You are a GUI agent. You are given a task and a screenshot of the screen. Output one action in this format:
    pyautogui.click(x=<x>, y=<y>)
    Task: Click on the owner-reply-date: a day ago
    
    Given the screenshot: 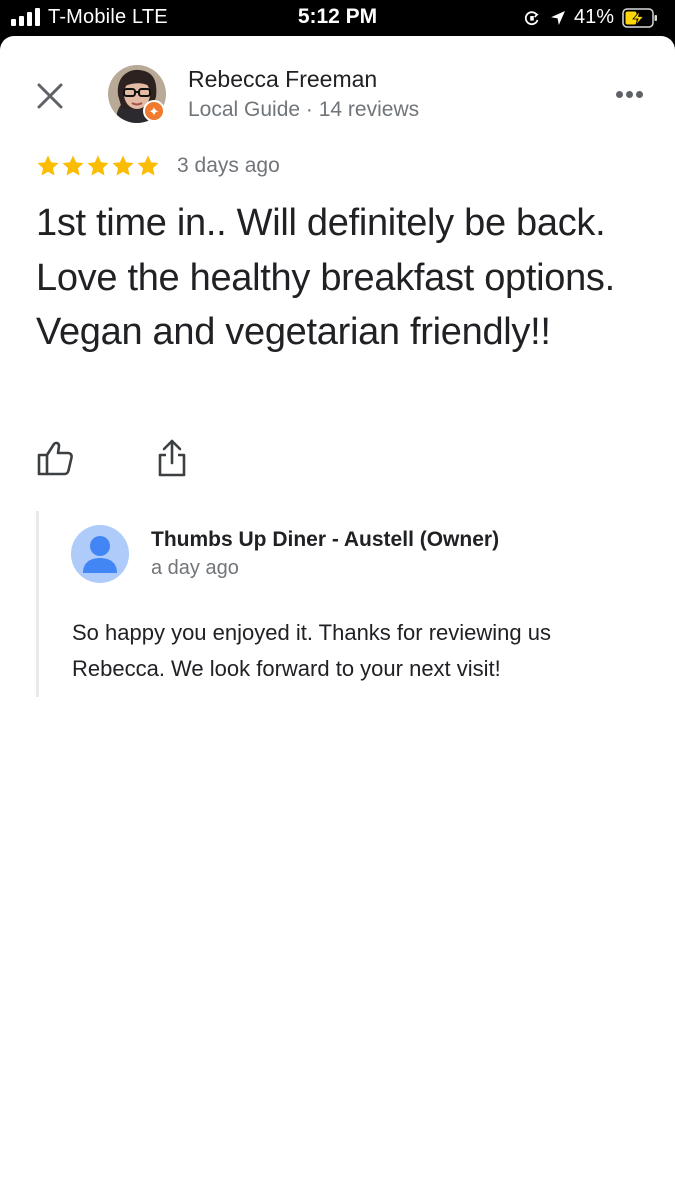 What is the action you would take?
    pyautogui.click(x=195, y=568)
    